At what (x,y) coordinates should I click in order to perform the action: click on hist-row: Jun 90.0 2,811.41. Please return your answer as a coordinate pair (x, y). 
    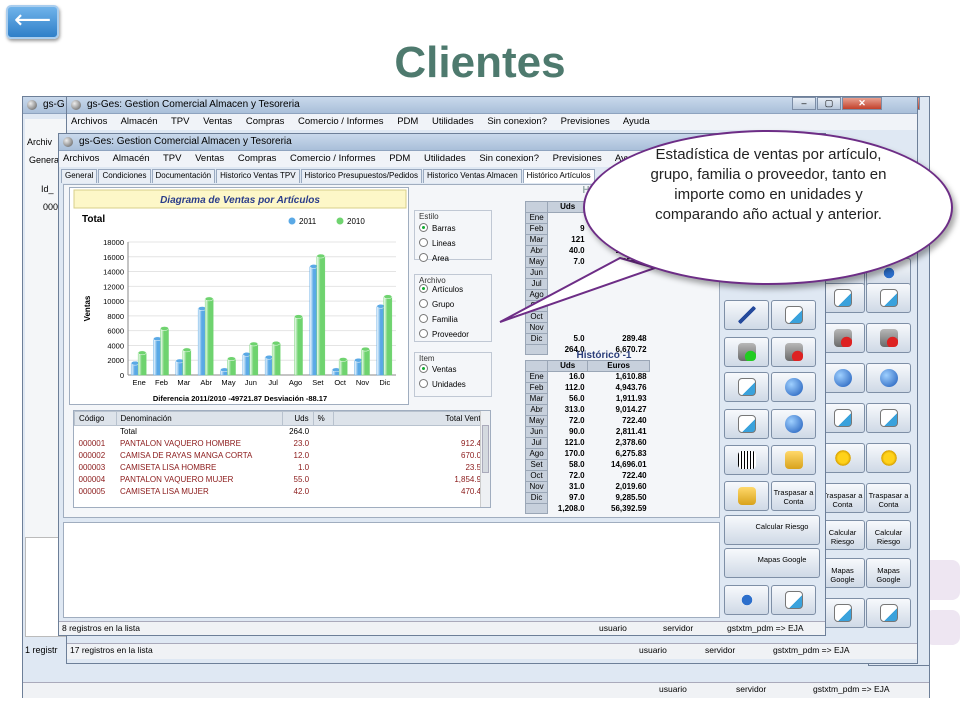
    Looking at the image, I should click on (587, 432).